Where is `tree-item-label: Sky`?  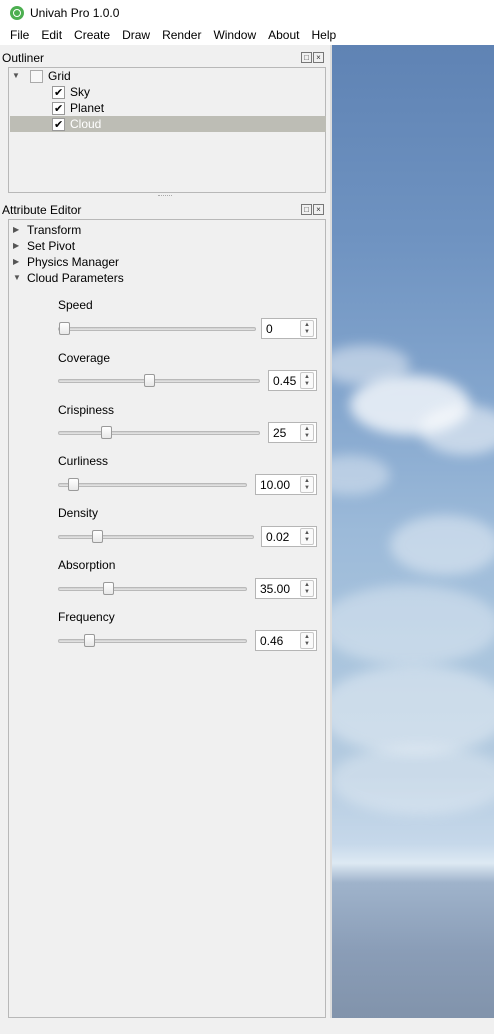 tree-item-label: Sky is located at coordinates (80, 92).